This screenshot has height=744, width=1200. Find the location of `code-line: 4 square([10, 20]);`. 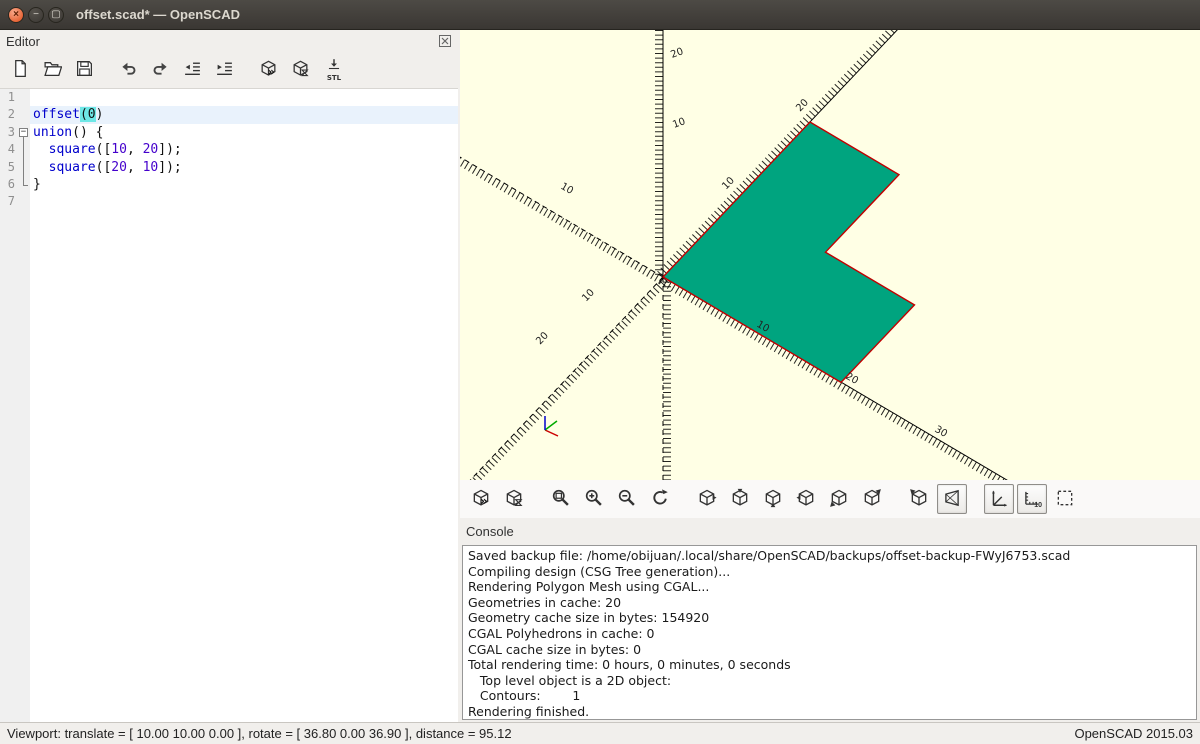

code-line: 4 square([10, 20]); is located at coordinates (229, 150).